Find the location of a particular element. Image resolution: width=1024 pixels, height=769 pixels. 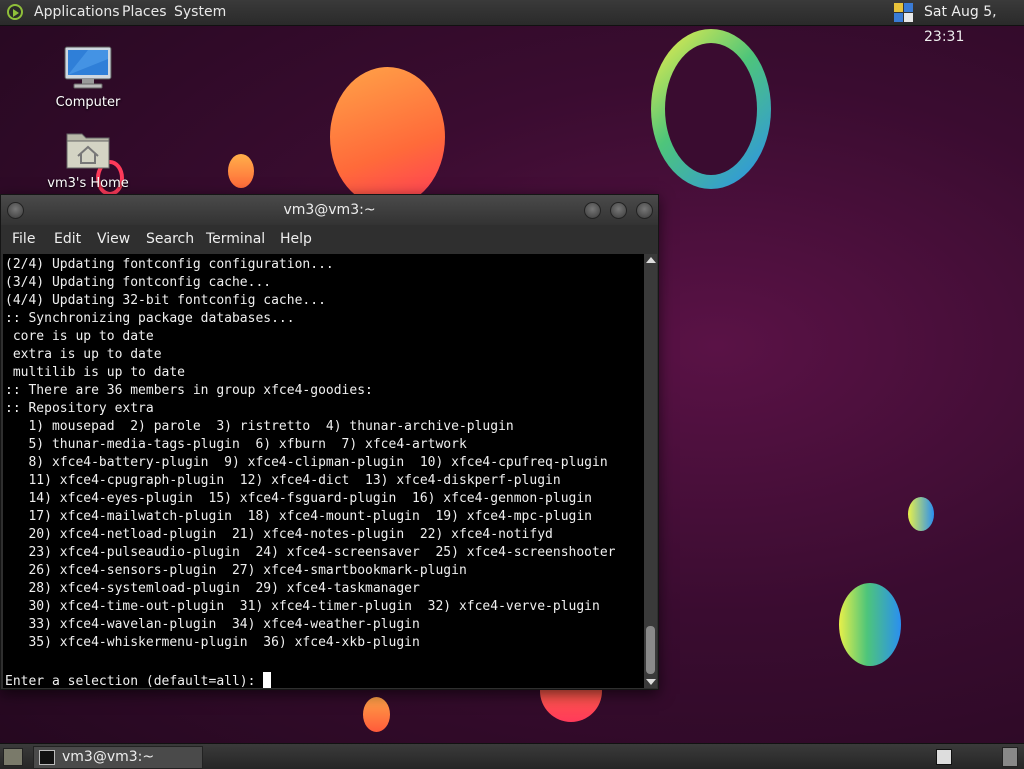

network-tray-icon is located at coordinates (904, 12).